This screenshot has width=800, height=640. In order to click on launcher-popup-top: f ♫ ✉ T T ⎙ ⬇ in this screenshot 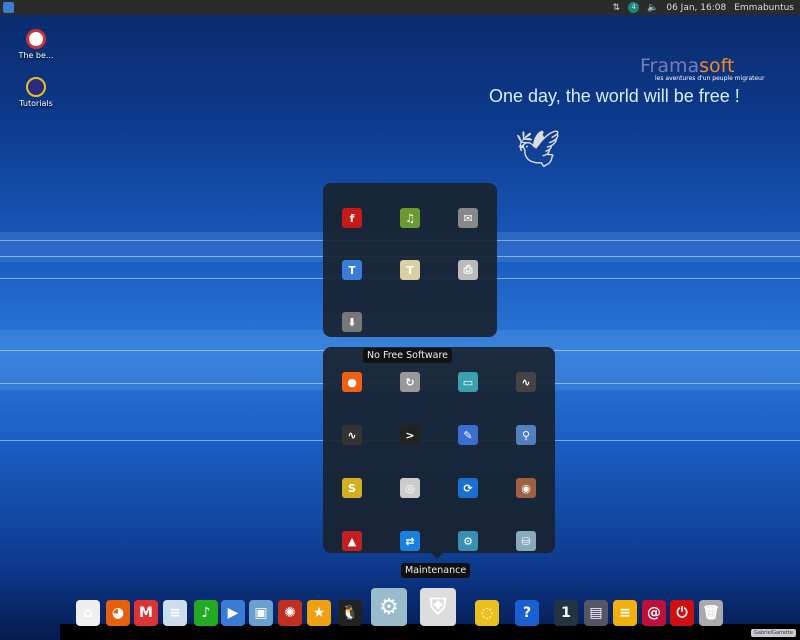, I will do `click(410, 260)`.